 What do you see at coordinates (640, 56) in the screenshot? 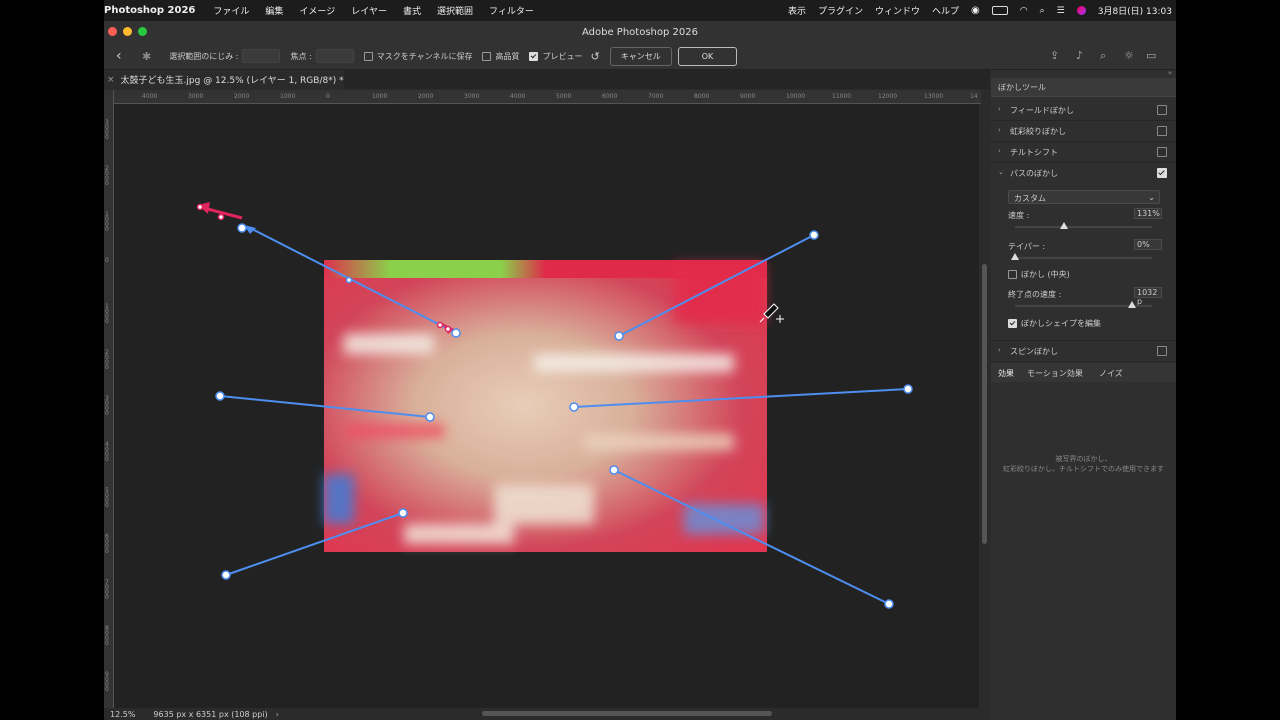
I see `cancel-button: キャンセル` at bounding box center [640, 56].